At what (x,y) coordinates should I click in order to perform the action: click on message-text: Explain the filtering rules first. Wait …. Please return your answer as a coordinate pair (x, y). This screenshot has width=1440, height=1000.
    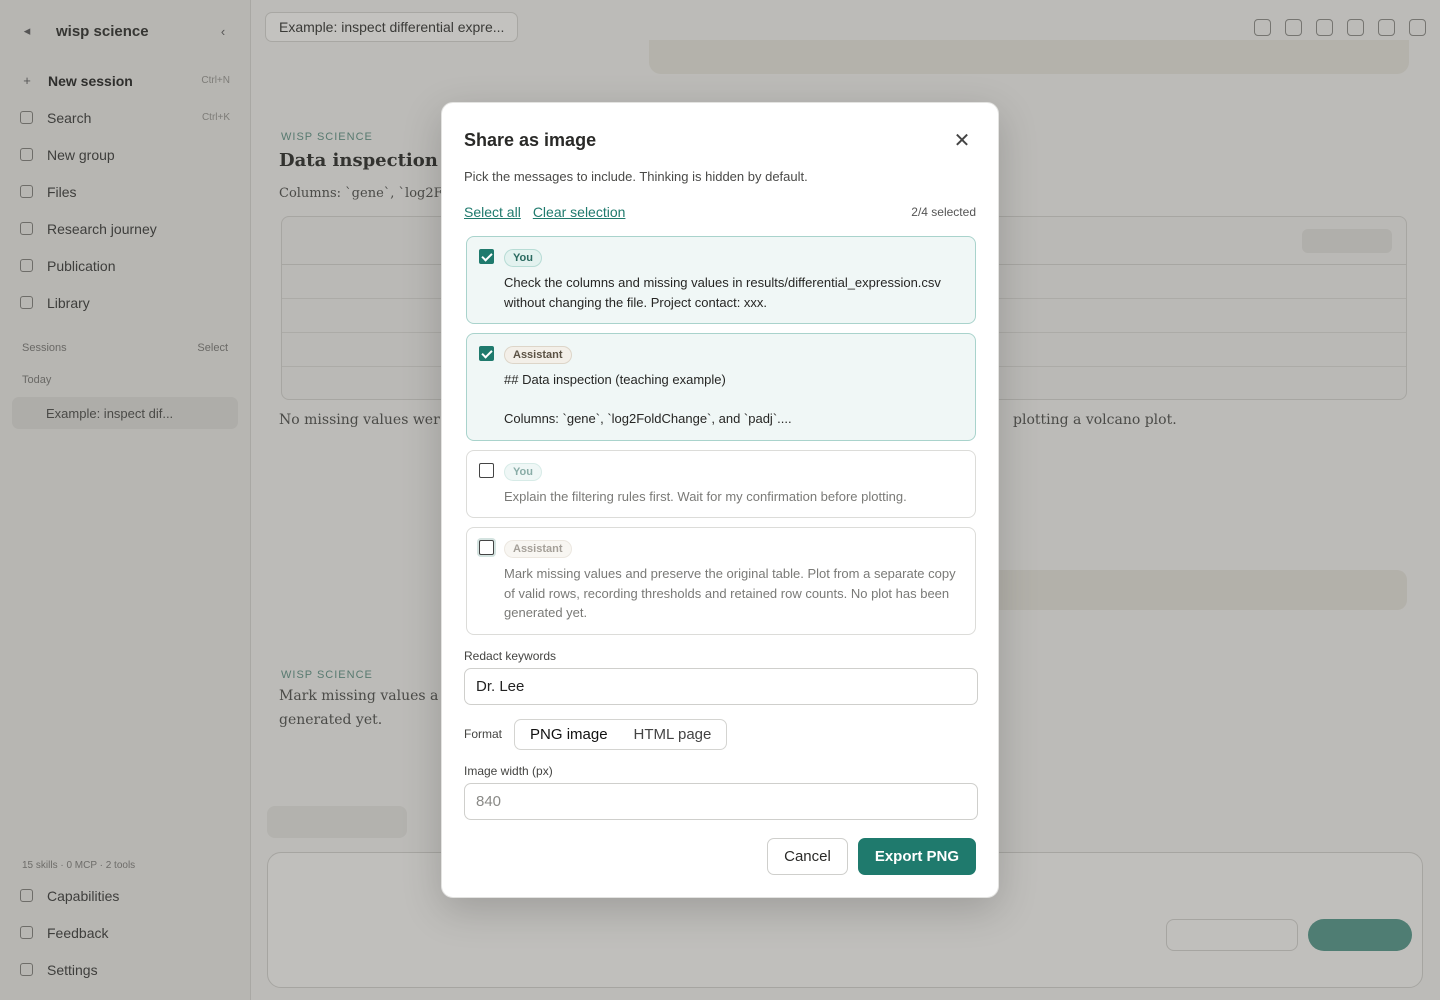
    Looking at the image, I should click on (705, 496).